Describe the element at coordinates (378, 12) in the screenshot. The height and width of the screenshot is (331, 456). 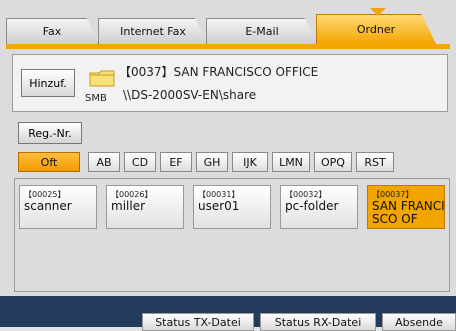
I see `active-tab-indicator-icon` at that location.